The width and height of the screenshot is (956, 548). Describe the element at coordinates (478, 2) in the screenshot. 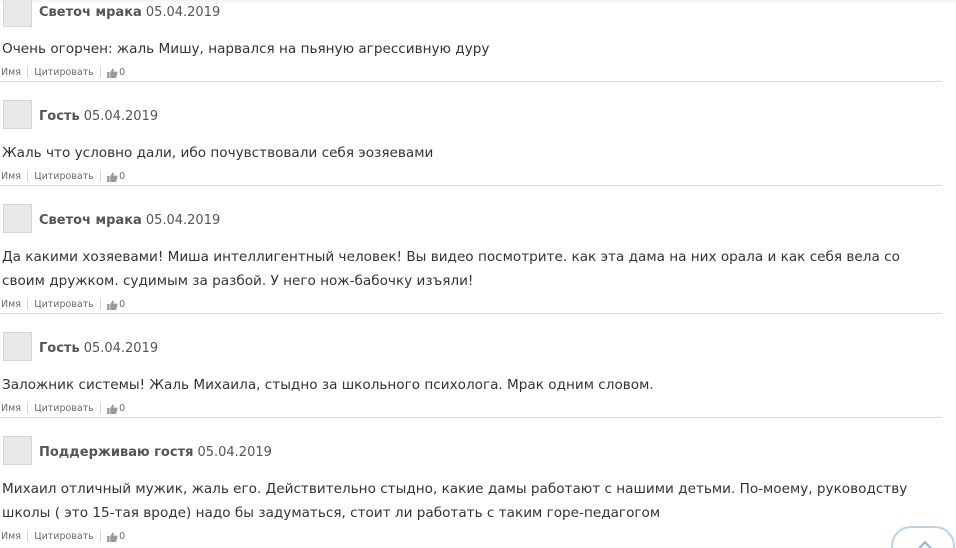

I see `top-edge` at that location.